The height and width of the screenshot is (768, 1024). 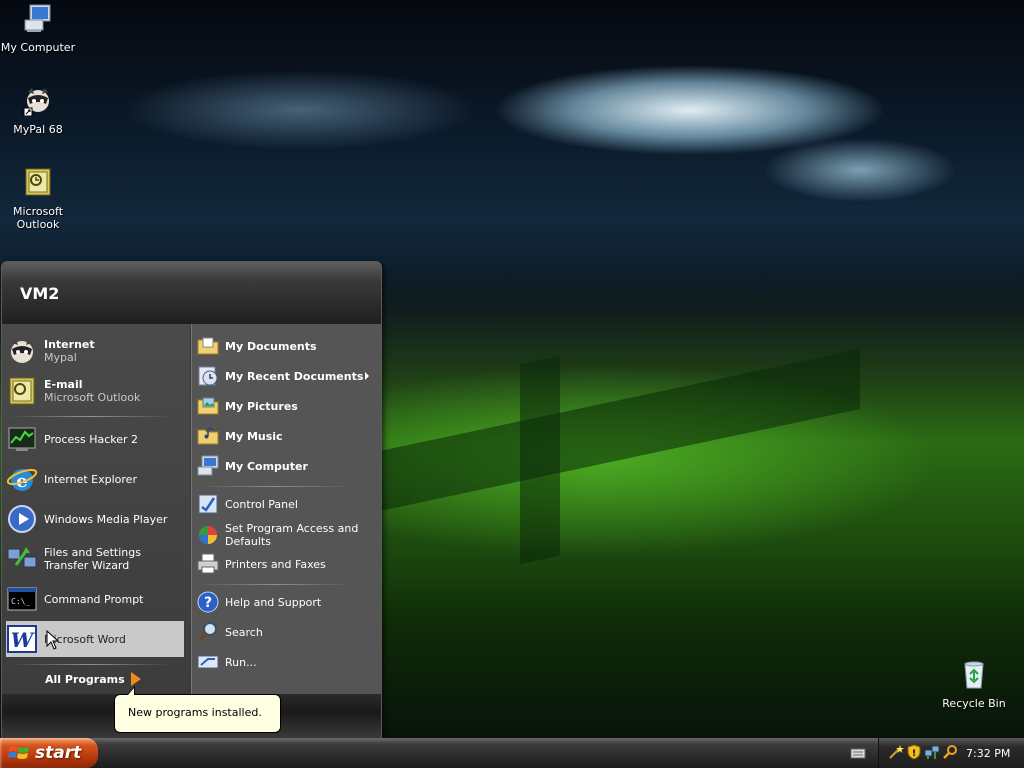 What do you see at coordinates (58, 753) in the screenshot?
I see `start-label: start` at bounding box center [58, 753].